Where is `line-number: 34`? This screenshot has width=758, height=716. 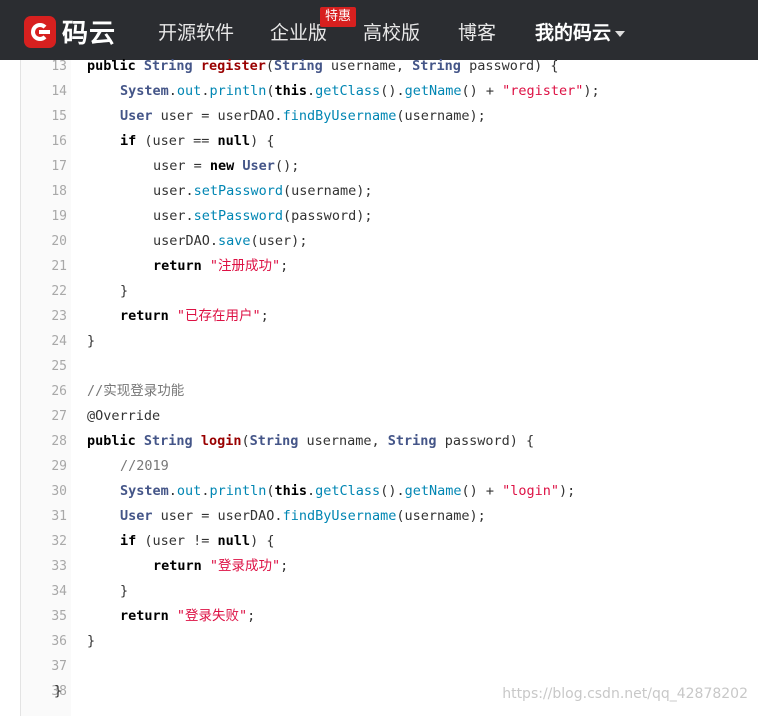 line-number: 34 is located at coordinates (59, 591).